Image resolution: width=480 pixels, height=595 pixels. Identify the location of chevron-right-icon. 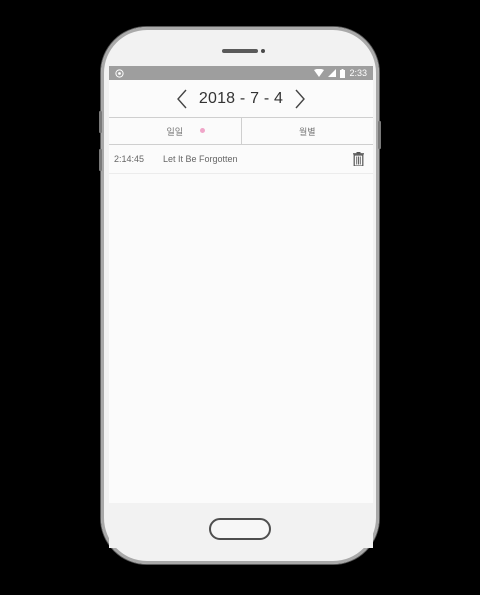
(300, 99).